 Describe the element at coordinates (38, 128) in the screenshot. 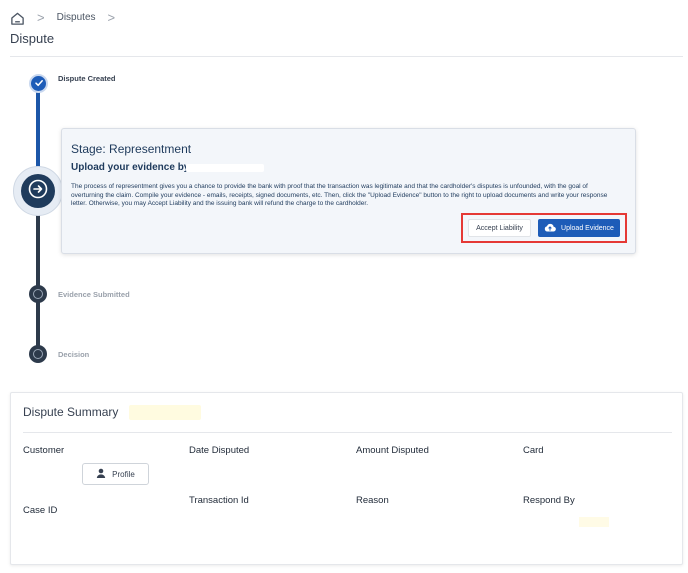

I see `timeline-connector-completed` at that location.